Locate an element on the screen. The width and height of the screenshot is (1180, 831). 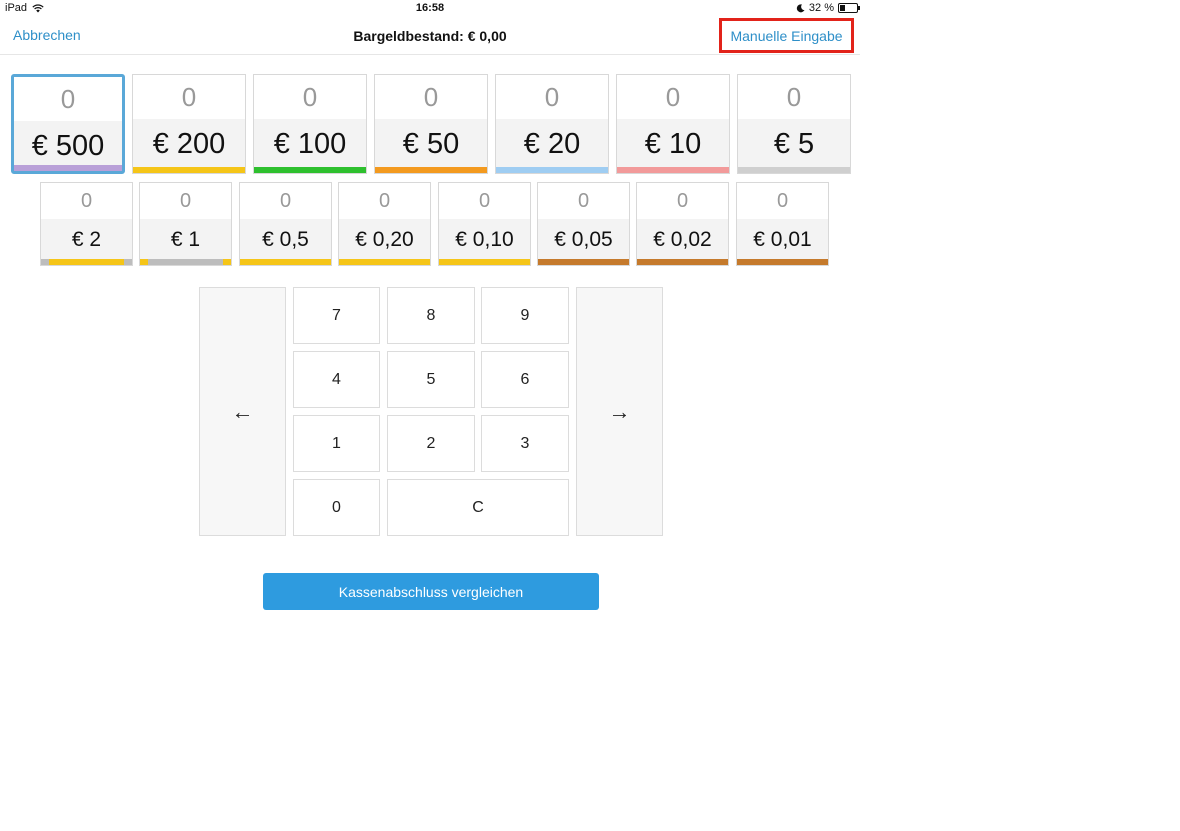
key-7: 7 is located at coordinates (336, 315).